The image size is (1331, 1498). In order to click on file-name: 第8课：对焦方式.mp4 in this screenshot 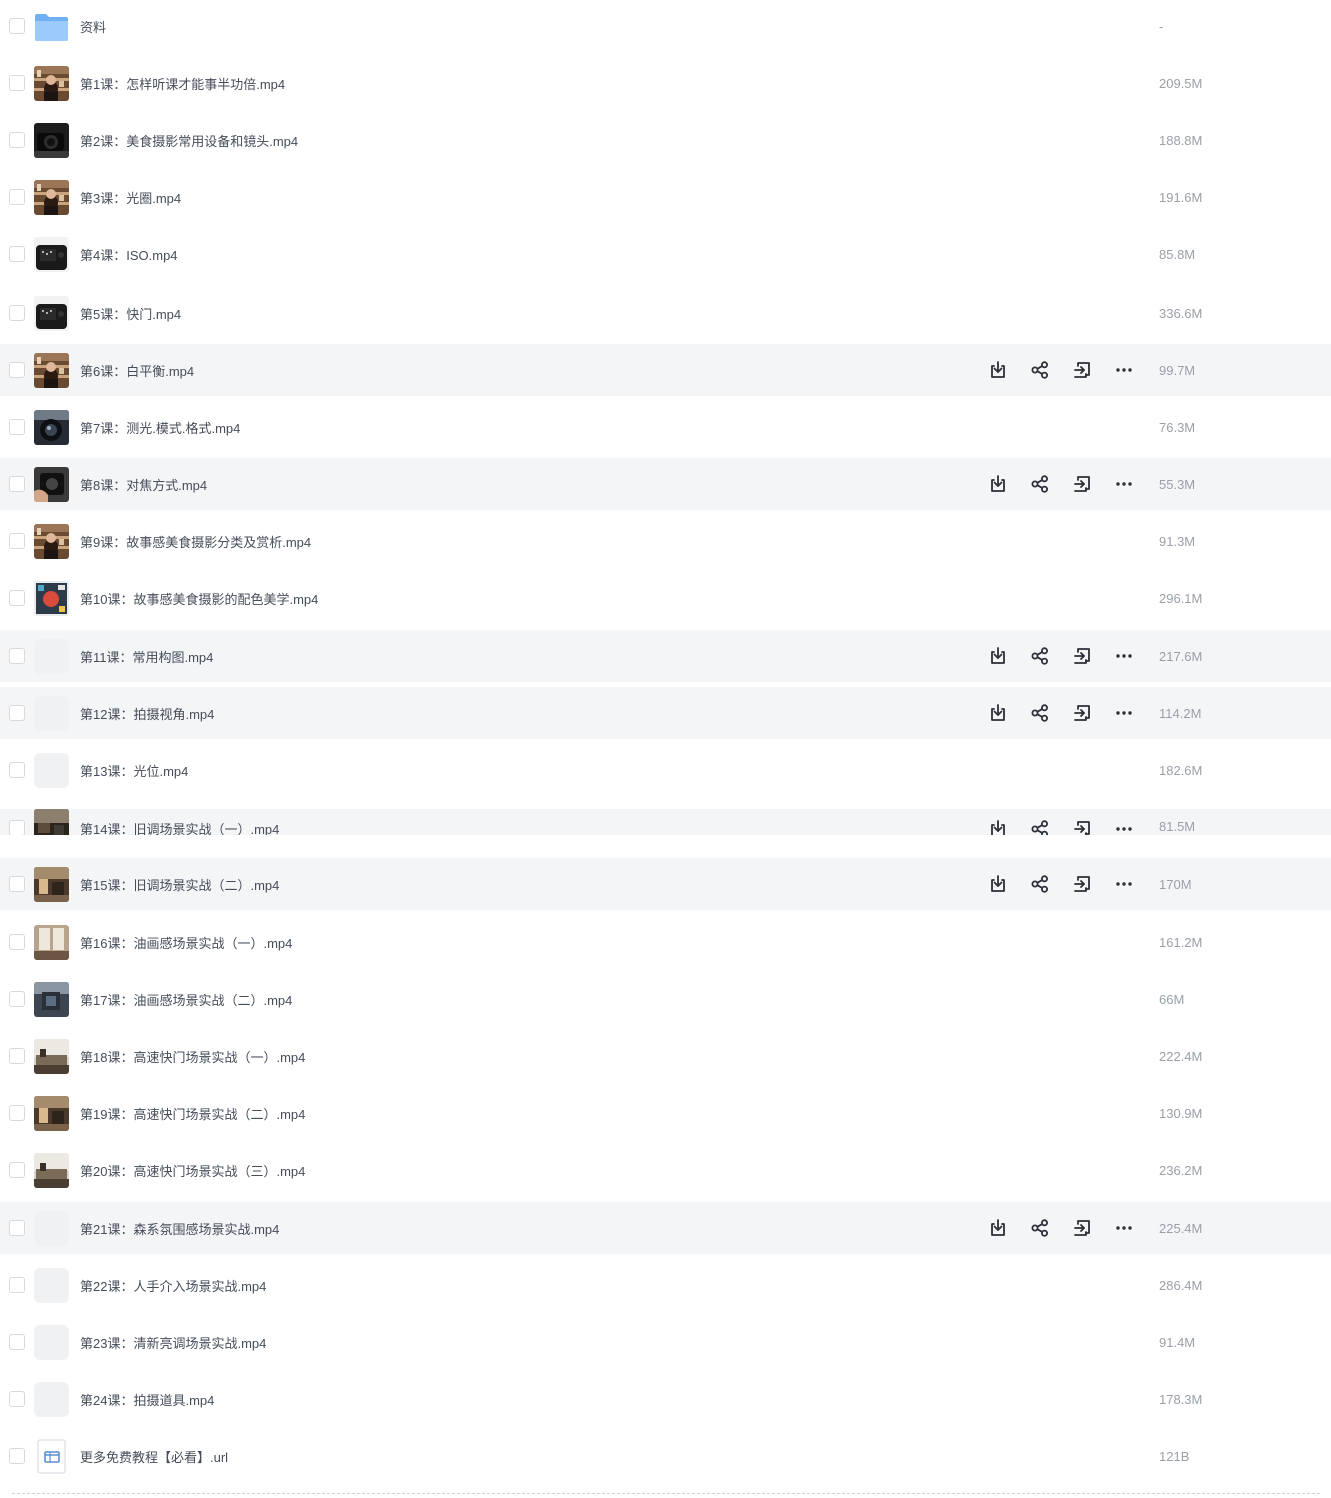, I will do `click(143, 484)`.